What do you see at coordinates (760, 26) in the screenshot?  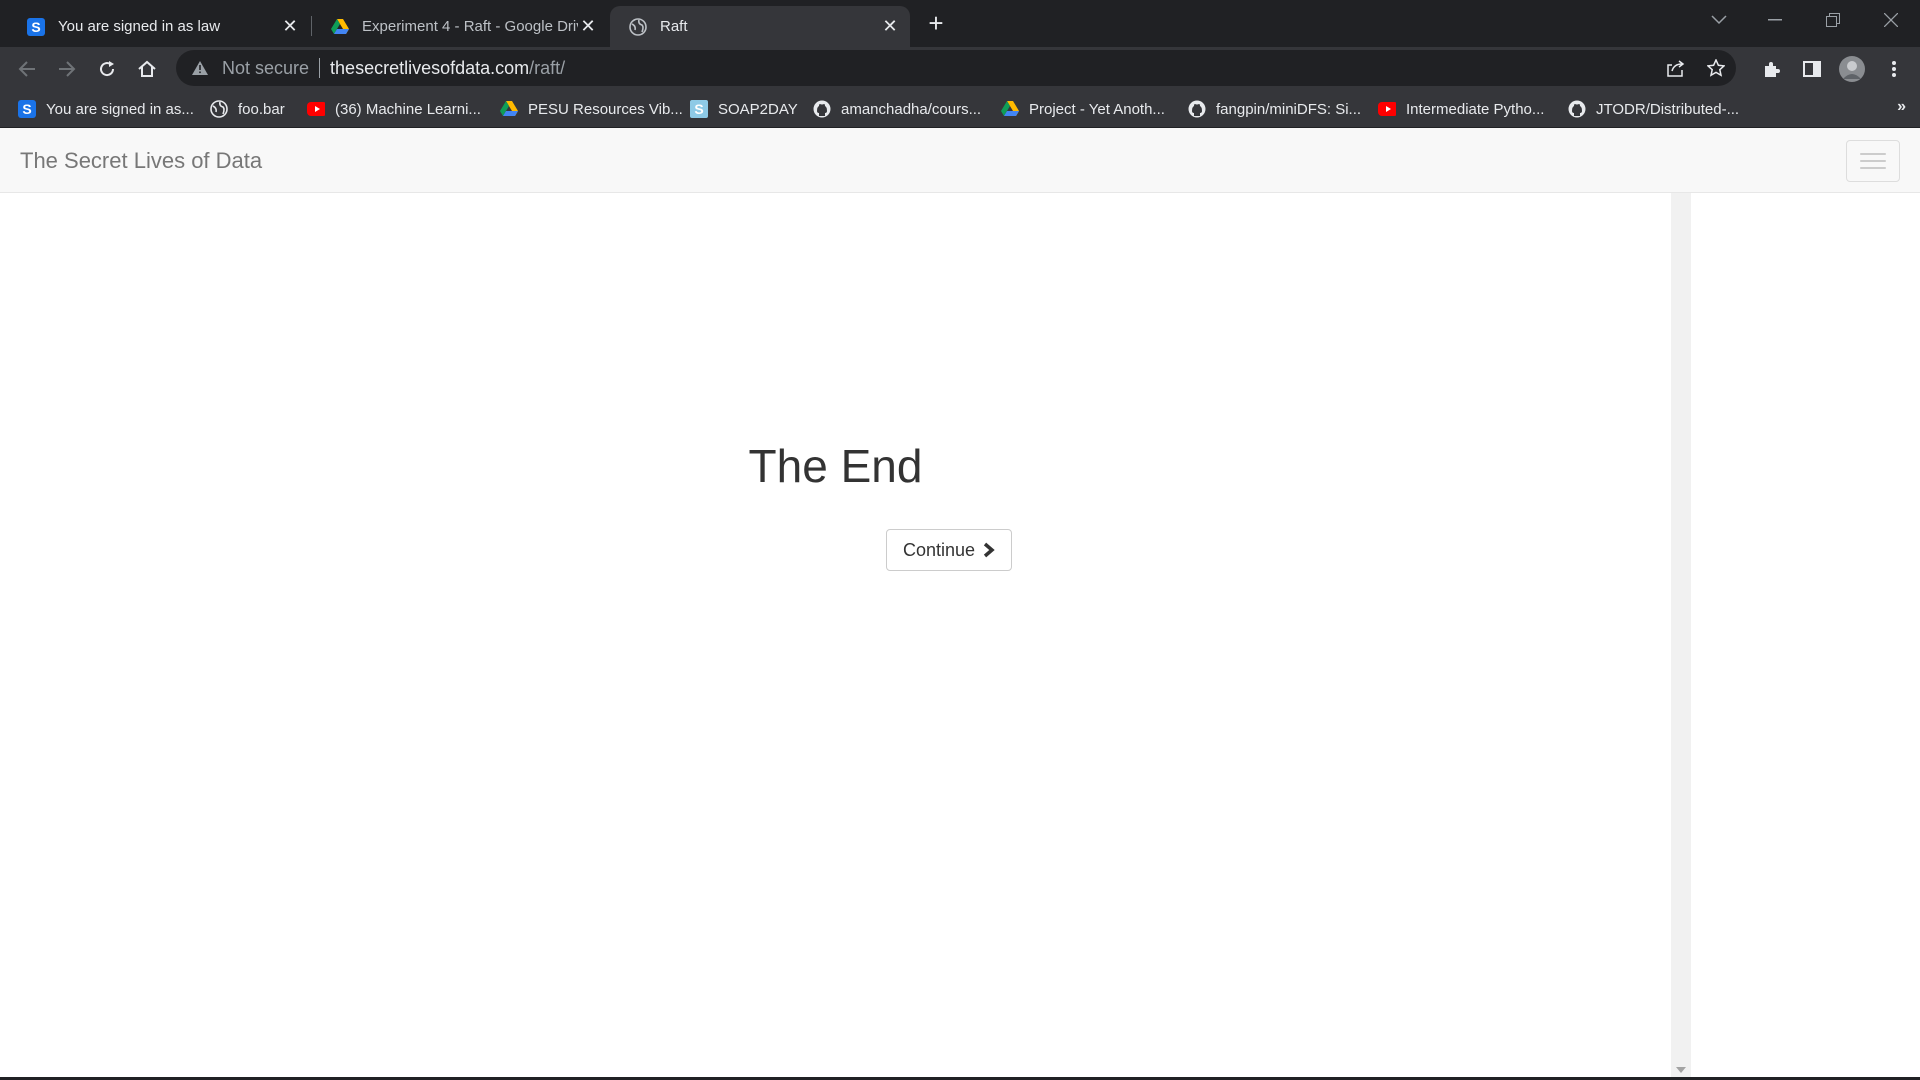 I see `tab-raft: Raft ✕` at bounding box center [760, 26].